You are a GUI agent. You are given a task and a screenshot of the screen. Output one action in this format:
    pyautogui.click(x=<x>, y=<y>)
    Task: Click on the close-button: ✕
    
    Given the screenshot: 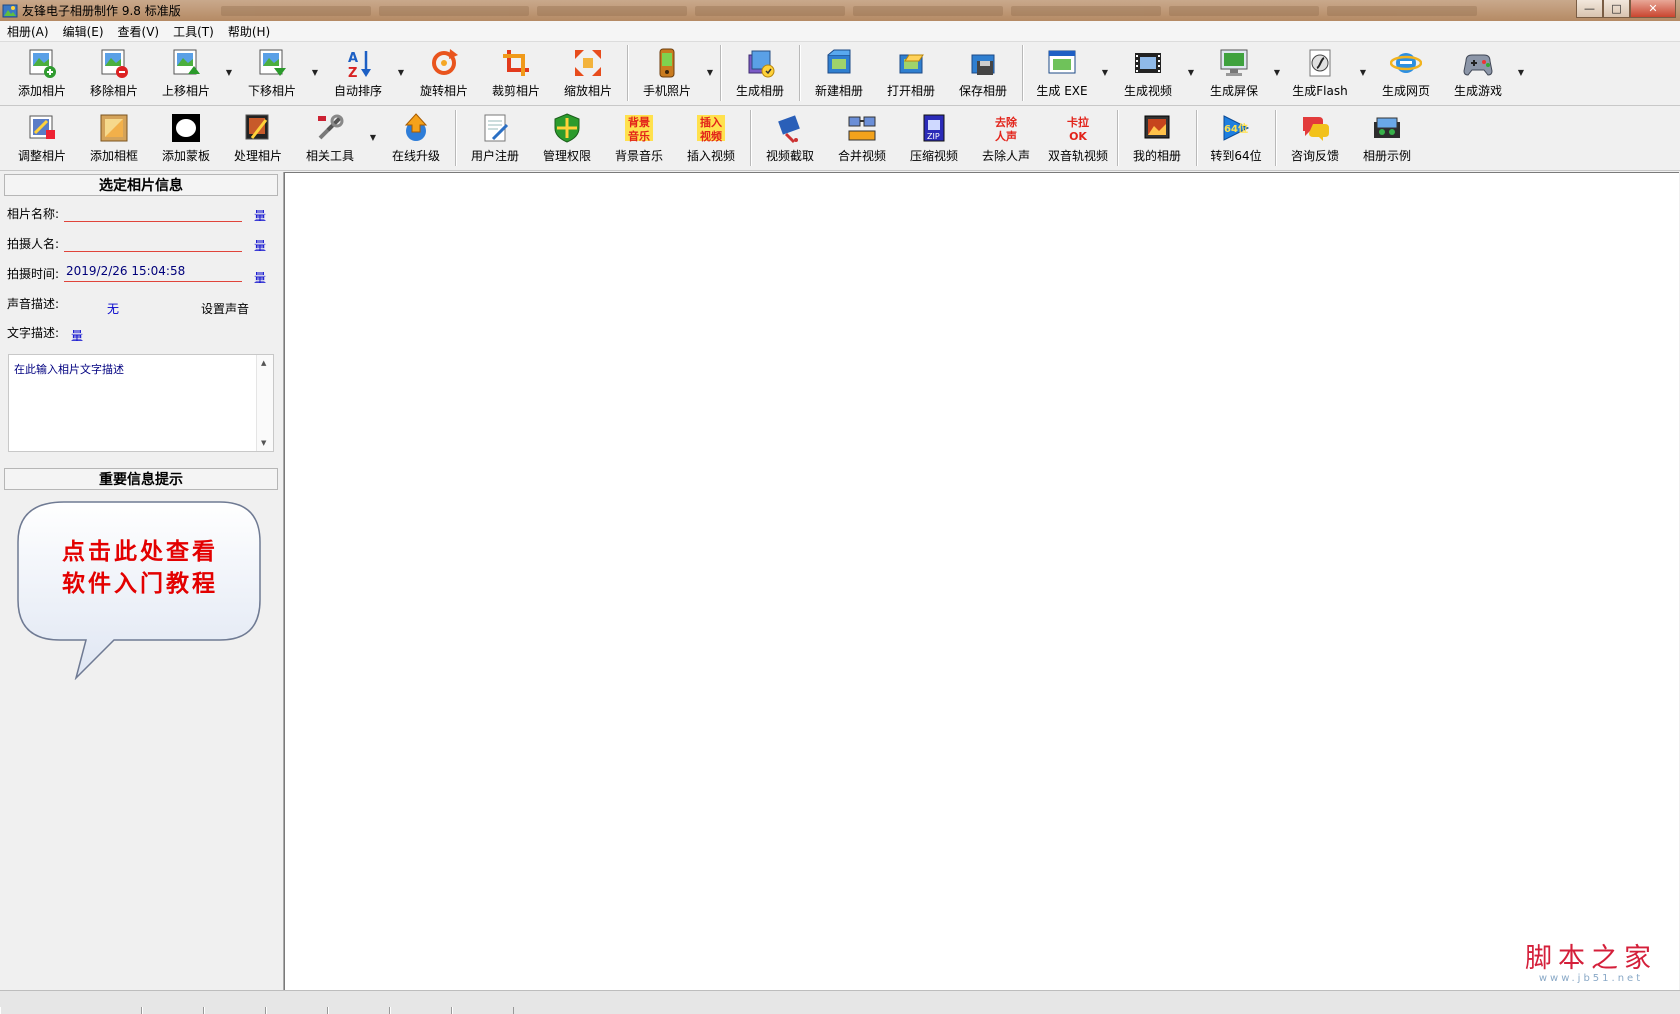 What is the action you would take?
    pyautogui.click(x=1653, y=9)
    